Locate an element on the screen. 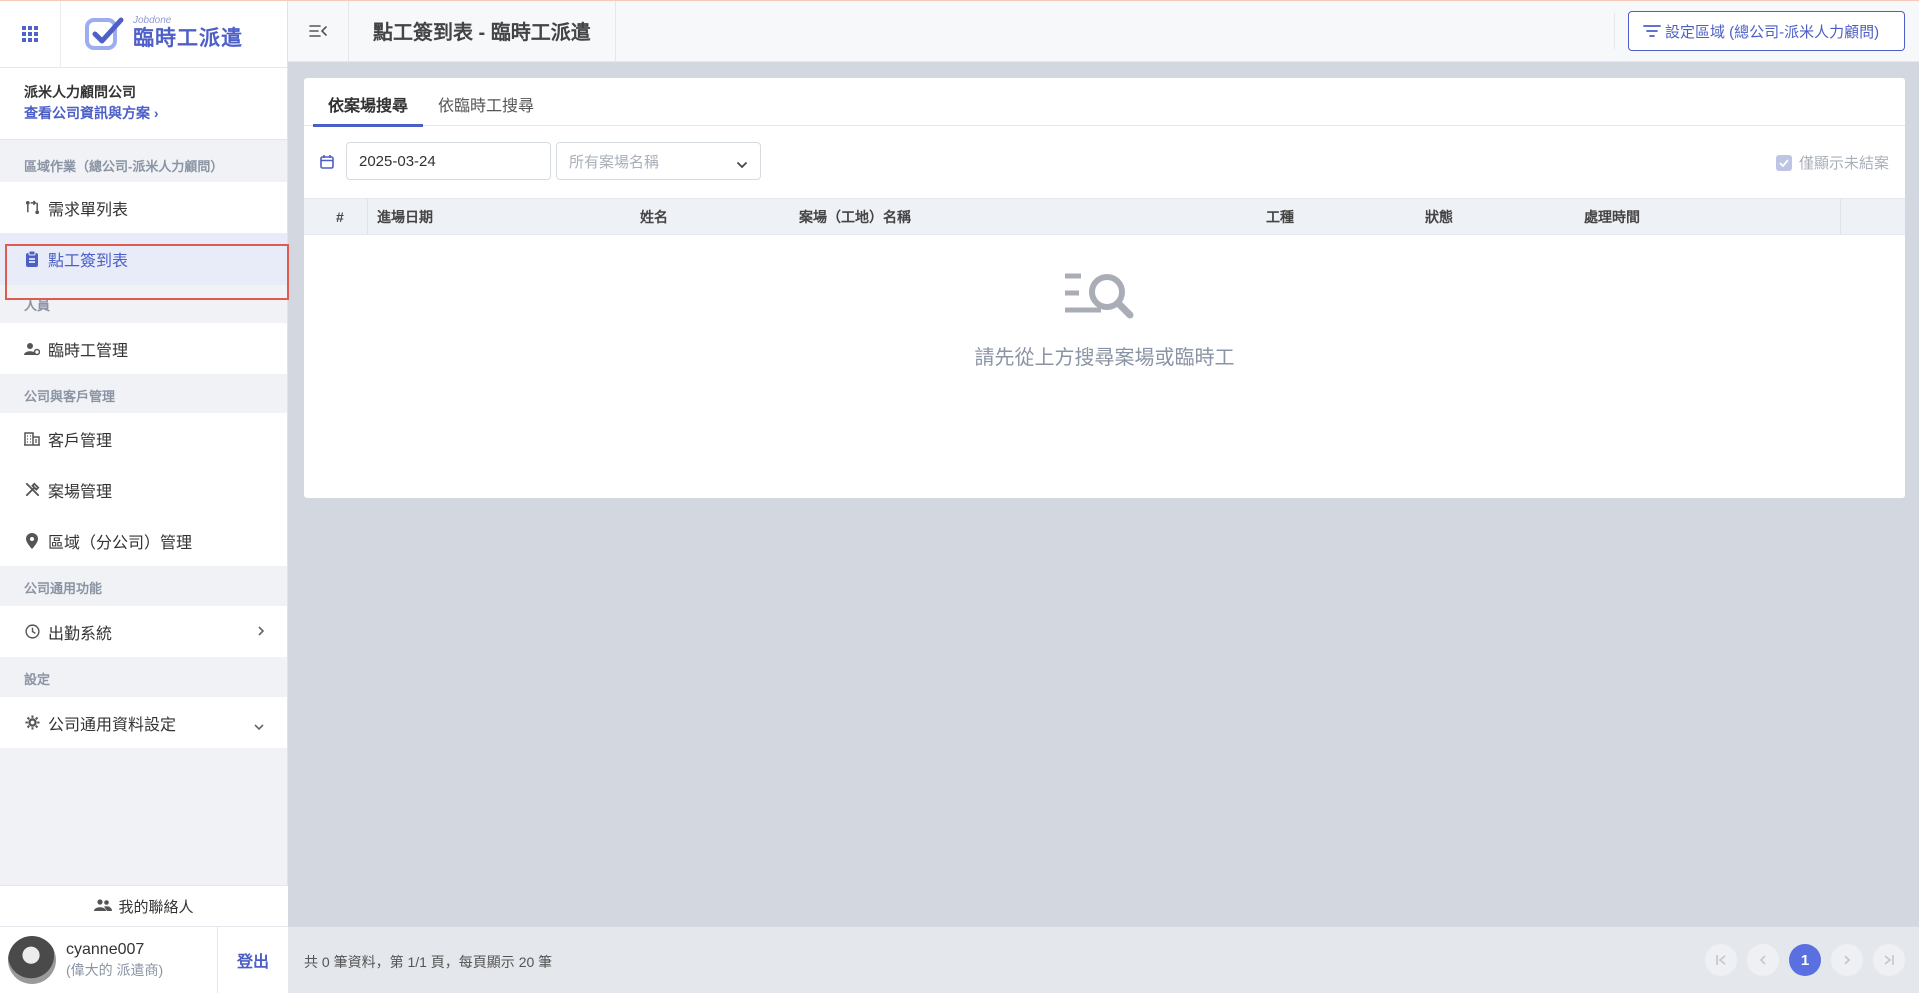 This screenshot has height=993, width=1919. set-region-button: 設定區域 (總公司-派米人力顧問) is located at coordinates (1766, 31).